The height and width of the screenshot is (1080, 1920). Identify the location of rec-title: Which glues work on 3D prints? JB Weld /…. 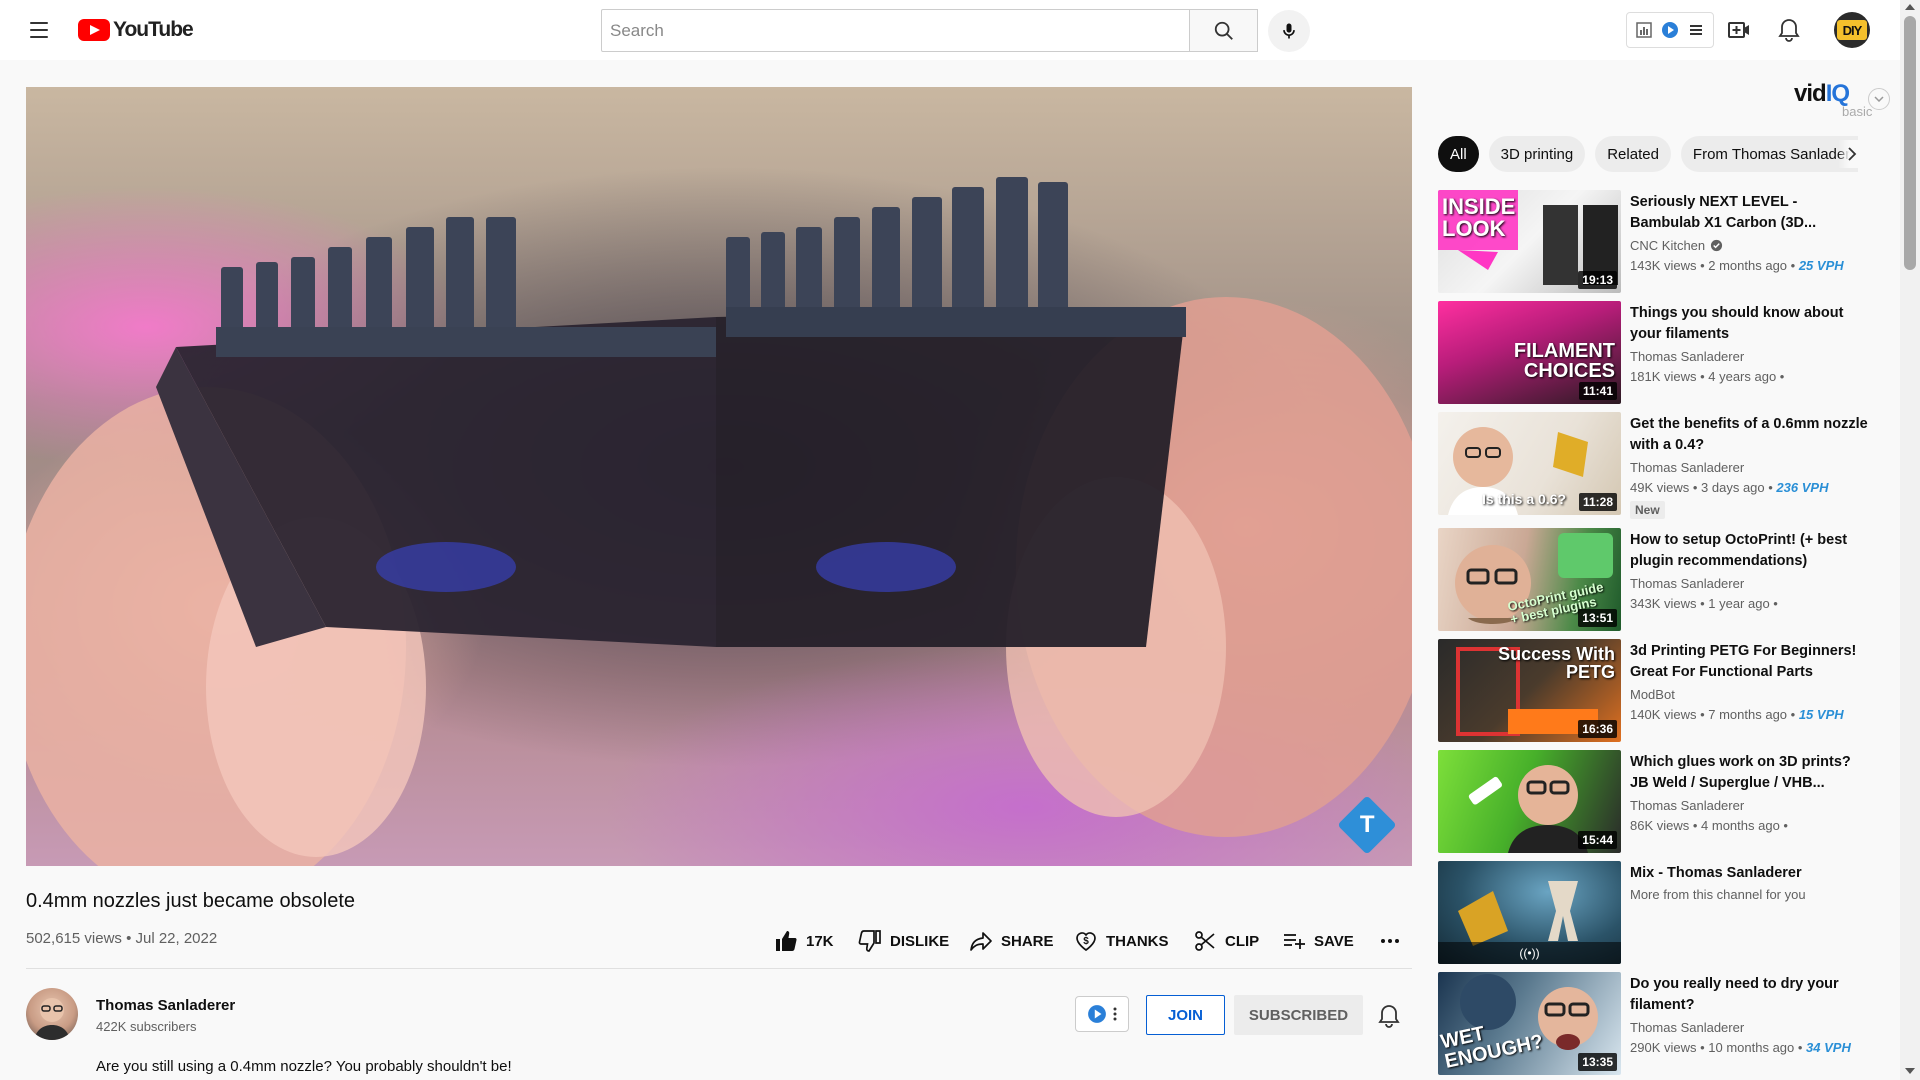
(1750, 773).